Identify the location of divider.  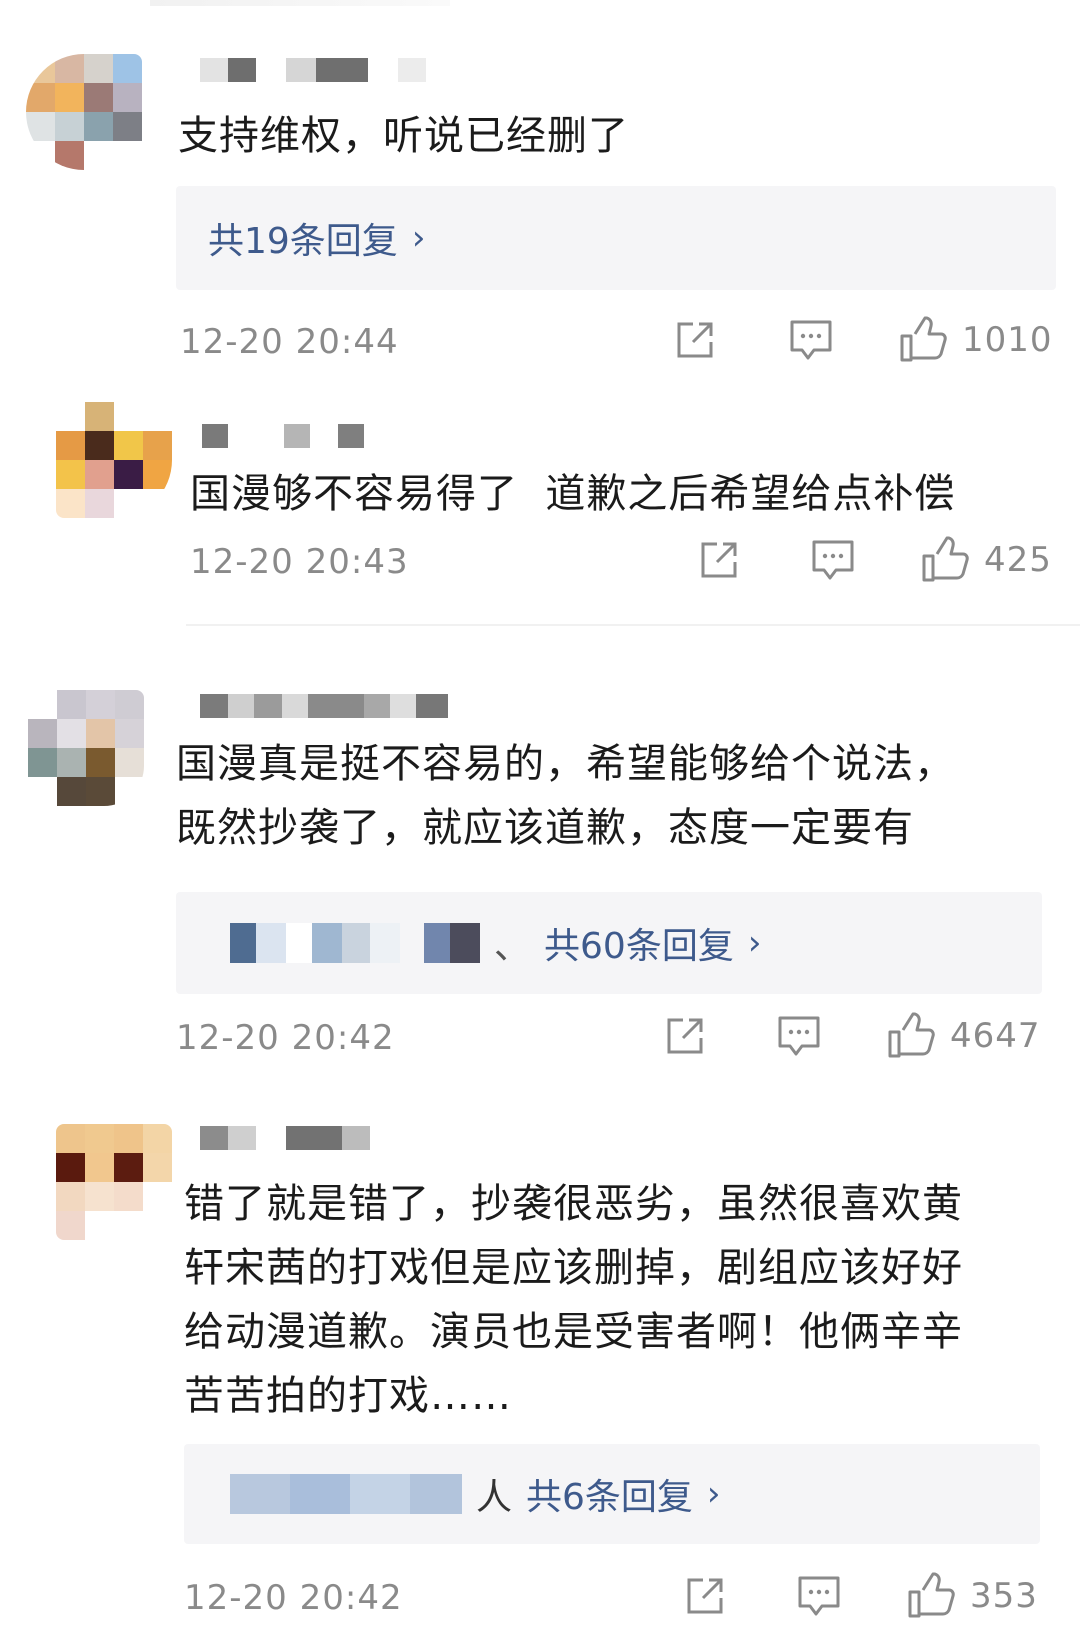
(633, 625).